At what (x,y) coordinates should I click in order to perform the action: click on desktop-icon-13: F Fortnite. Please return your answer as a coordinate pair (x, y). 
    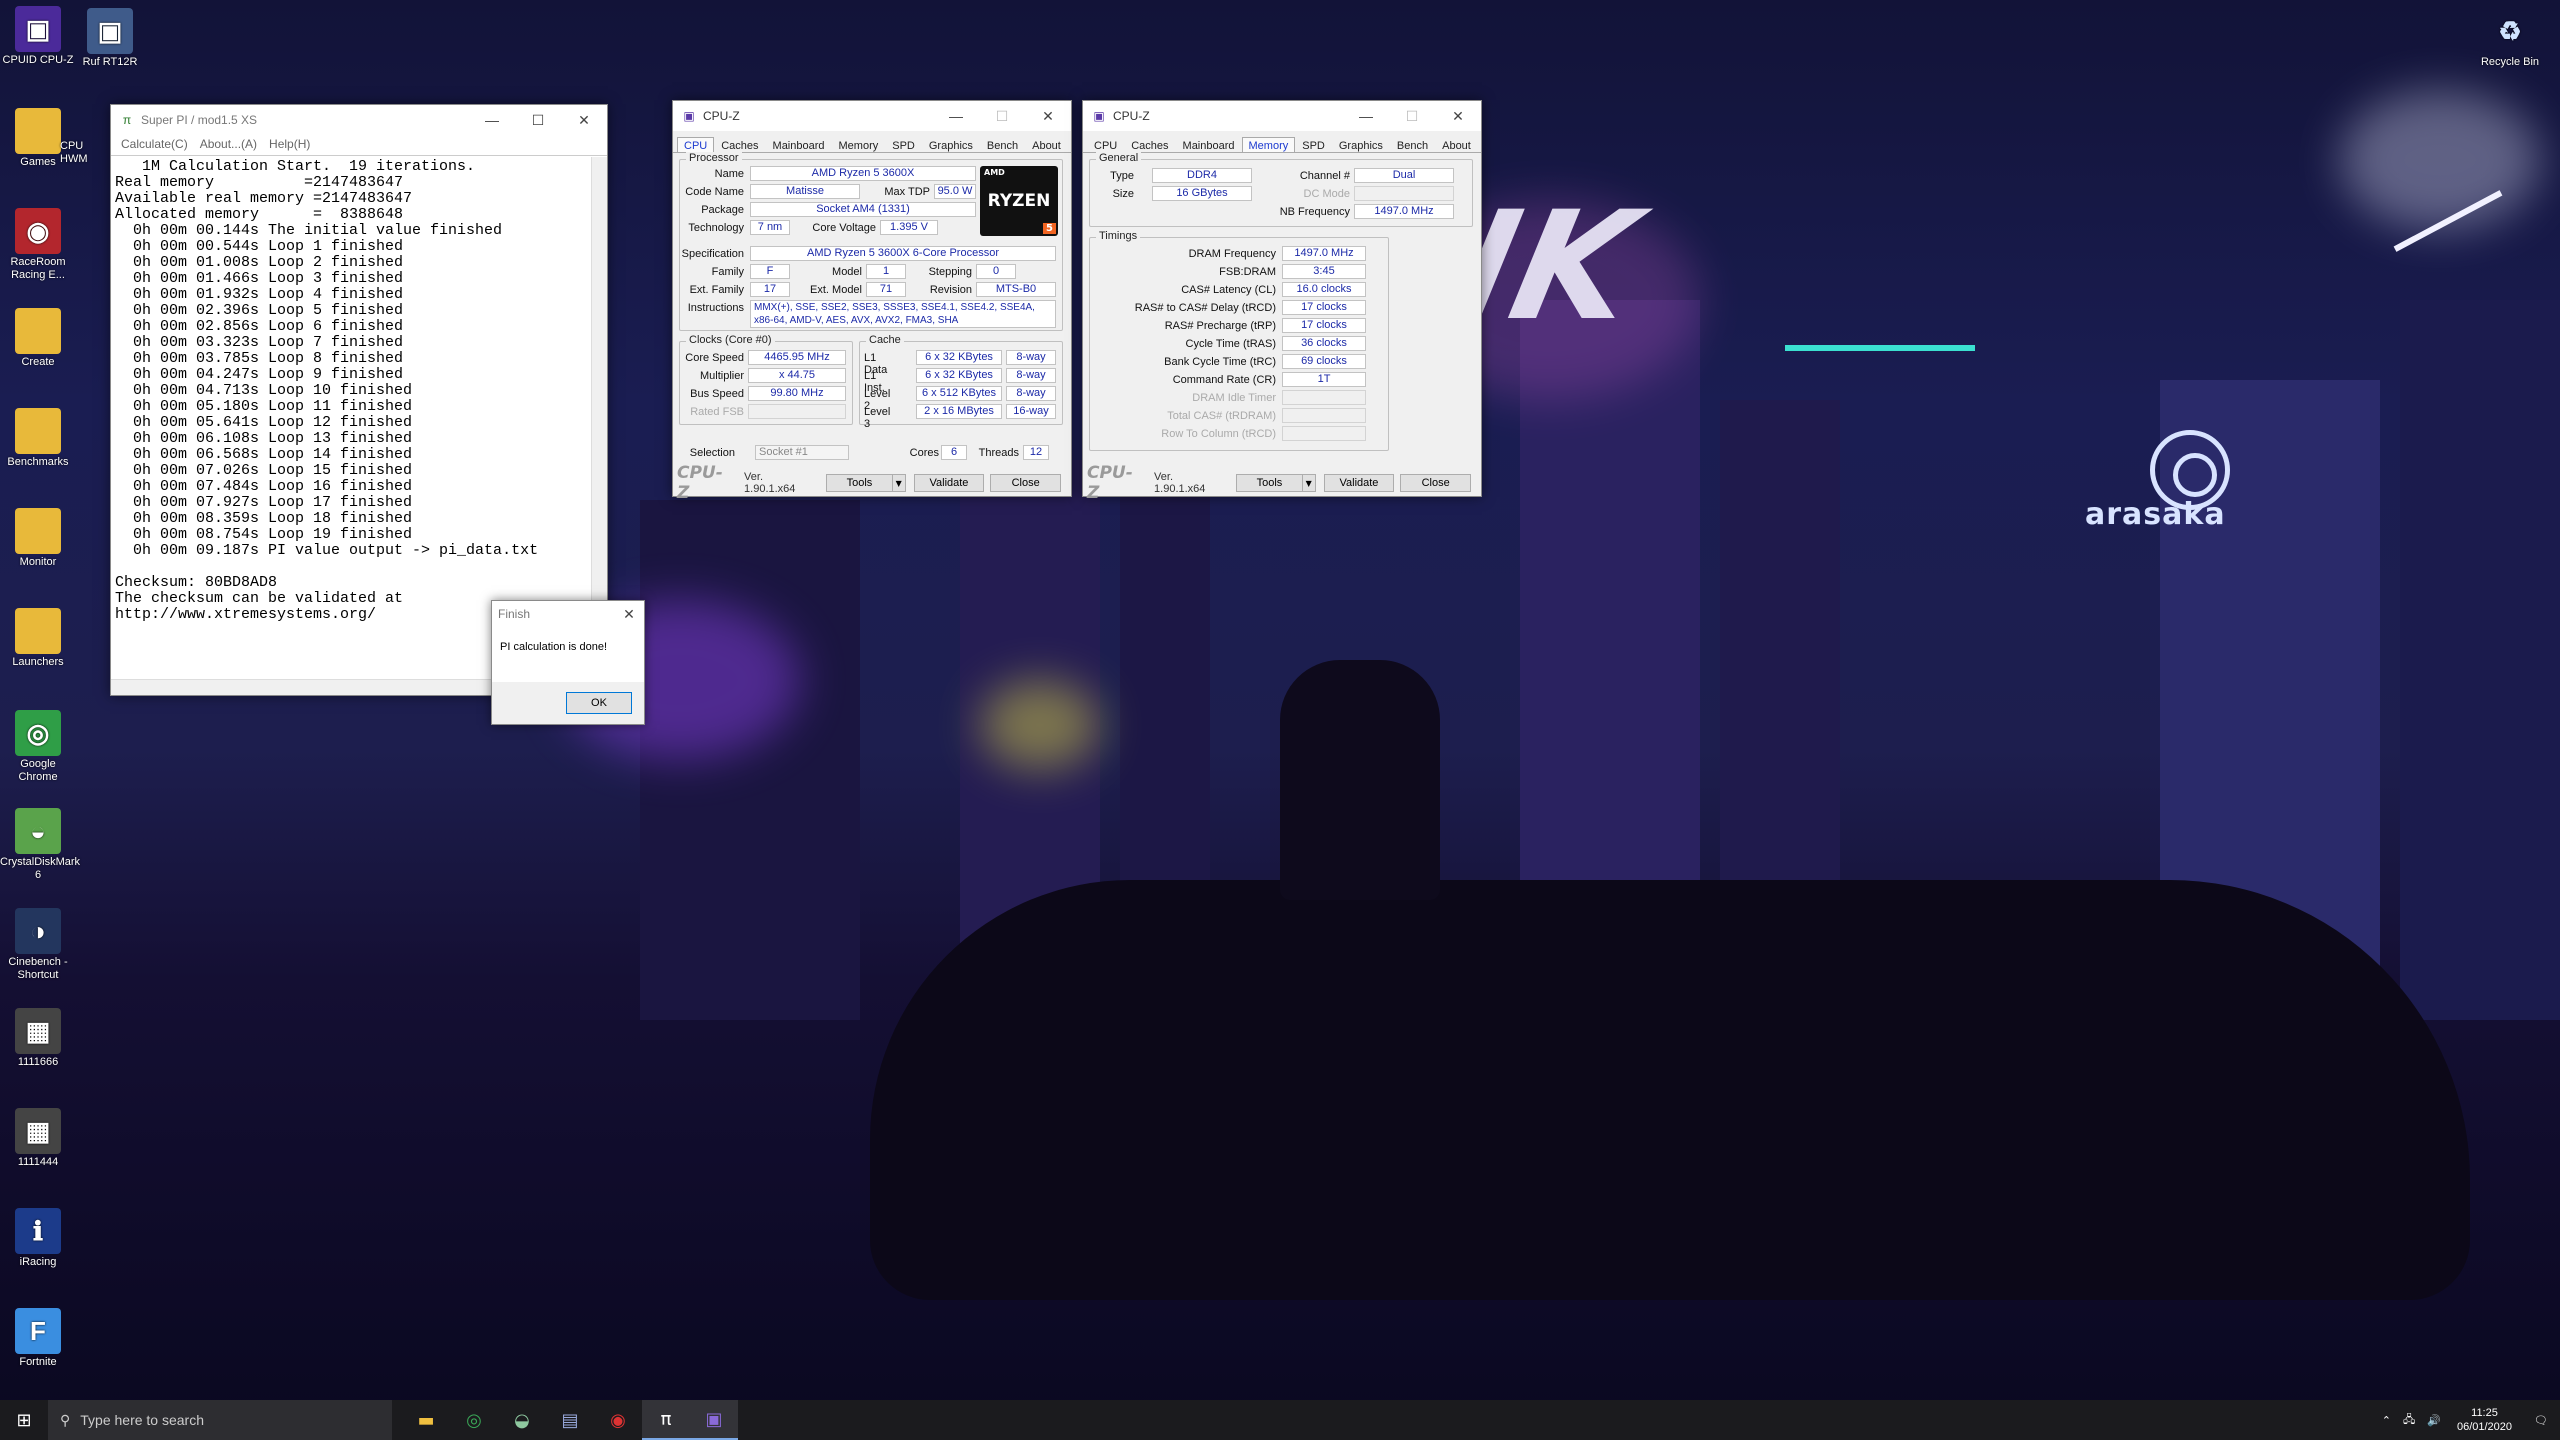
    Looking at the image, I should click on (38, 1338).